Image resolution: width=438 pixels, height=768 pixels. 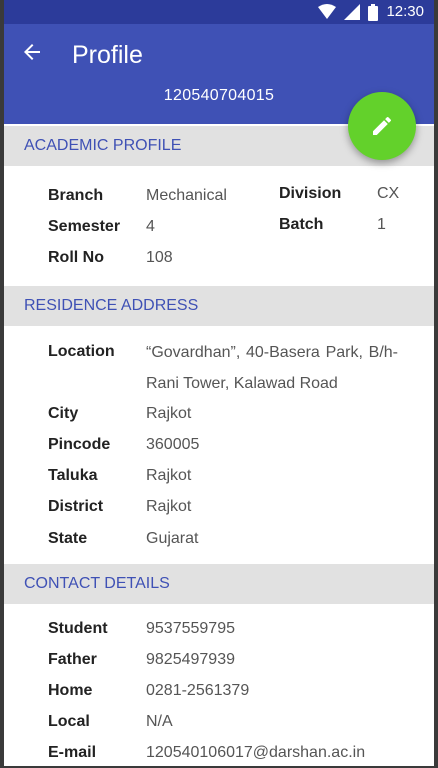 What do you see at coordinates (79, 444) in the screenshot?
I see `pincode-label: Pincode` at bounding box center [79, 444].